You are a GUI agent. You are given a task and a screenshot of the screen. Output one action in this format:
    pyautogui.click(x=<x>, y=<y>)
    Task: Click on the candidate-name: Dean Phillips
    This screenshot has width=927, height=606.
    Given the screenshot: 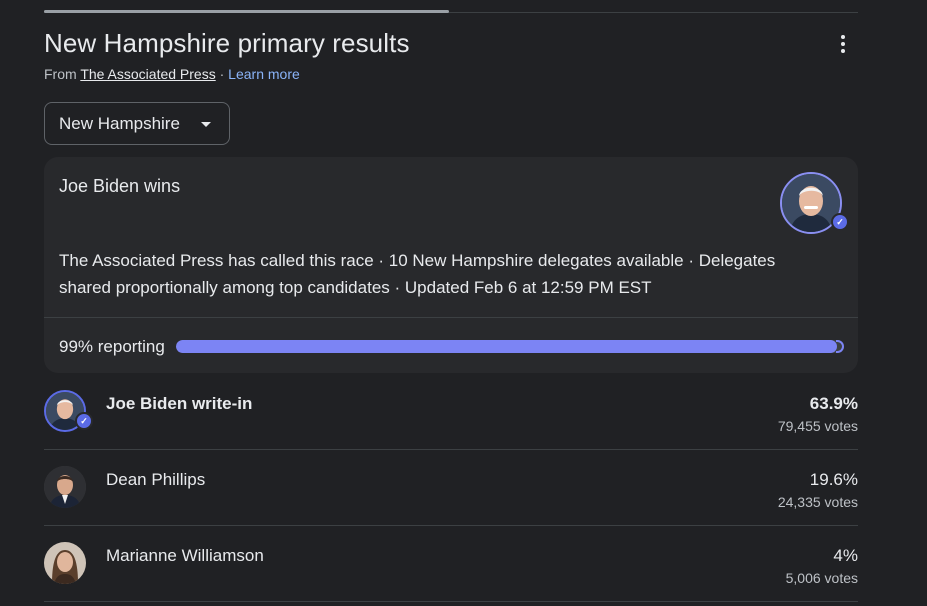 What is the action you would take?
    pyautogui.click(x=156, y=479)
    